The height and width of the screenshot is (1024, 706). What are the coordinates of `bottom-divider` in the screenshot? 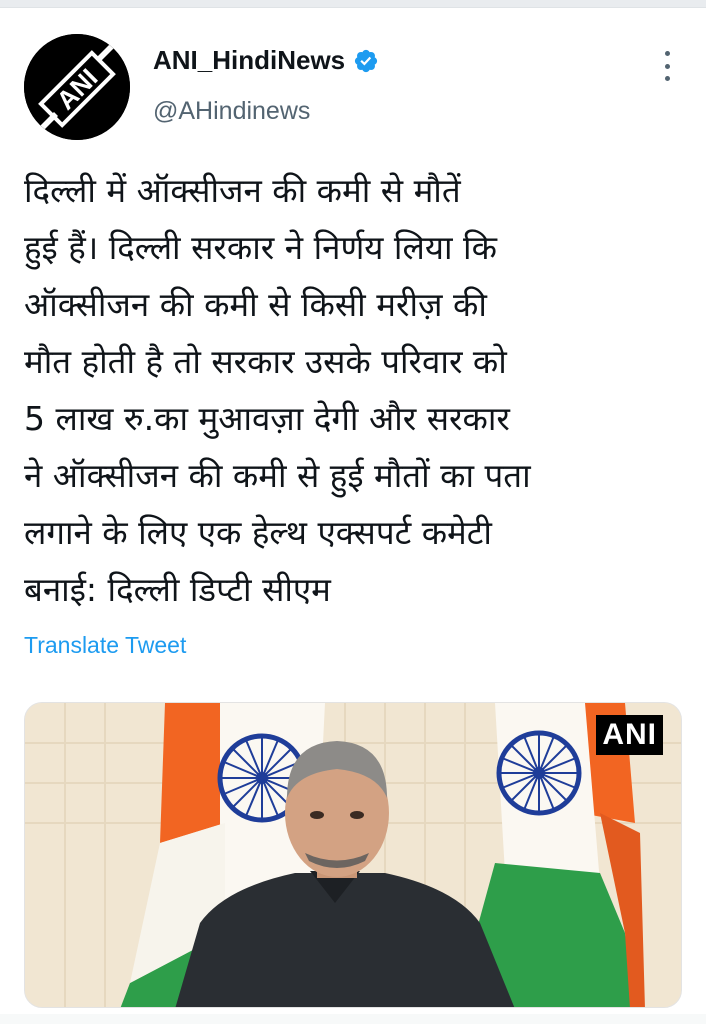 It's located at (353, 1019).